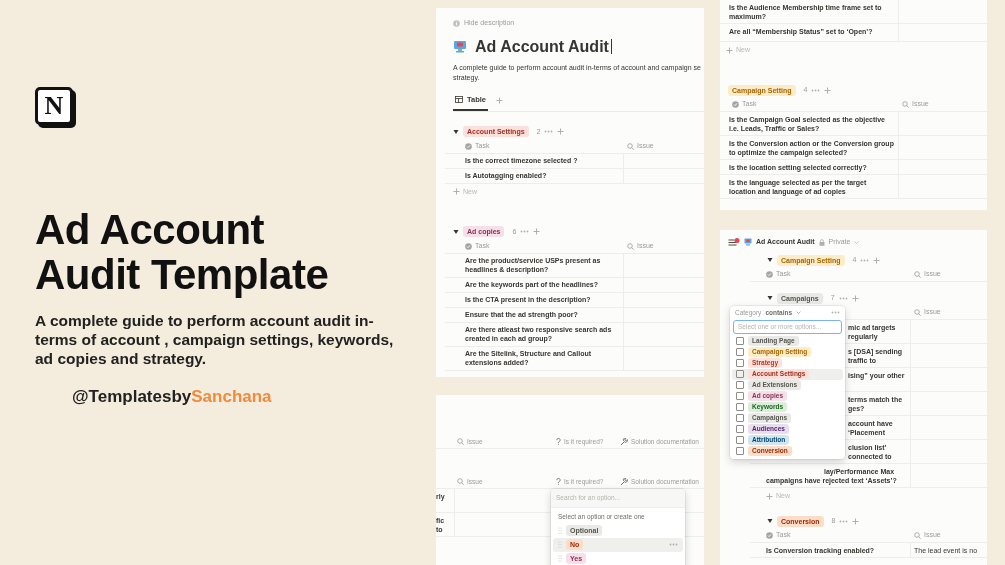 Image resolution: width=1005 pixels, height=565 pixels. What do you see at coordinates (456, 23) in the screenshot?
I see `info-icon` at bounding box center [456, 23].